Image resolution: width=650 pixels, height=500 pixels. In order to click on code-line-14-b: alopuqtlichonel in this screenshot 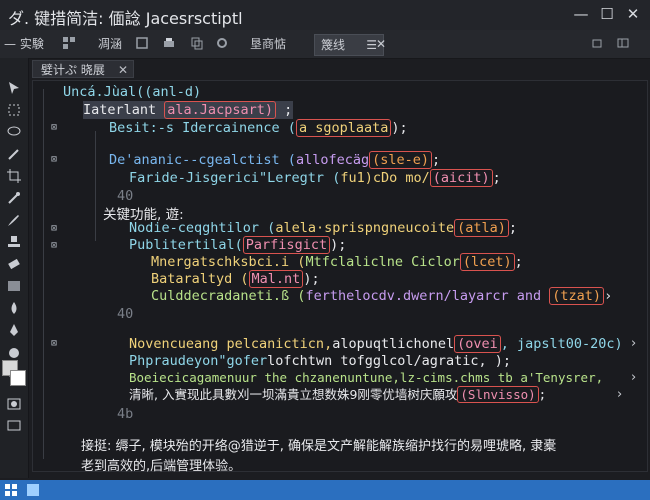, I will do `click(393, 344)`.